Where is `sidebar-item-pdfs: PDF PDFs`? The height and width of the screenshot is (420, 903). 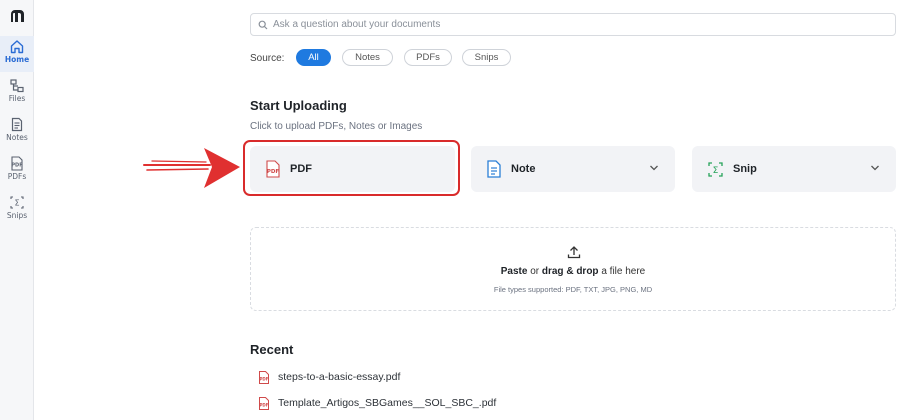
sidebar-item-pdfs: PDF PDFs is located at coordinates (17, 171).